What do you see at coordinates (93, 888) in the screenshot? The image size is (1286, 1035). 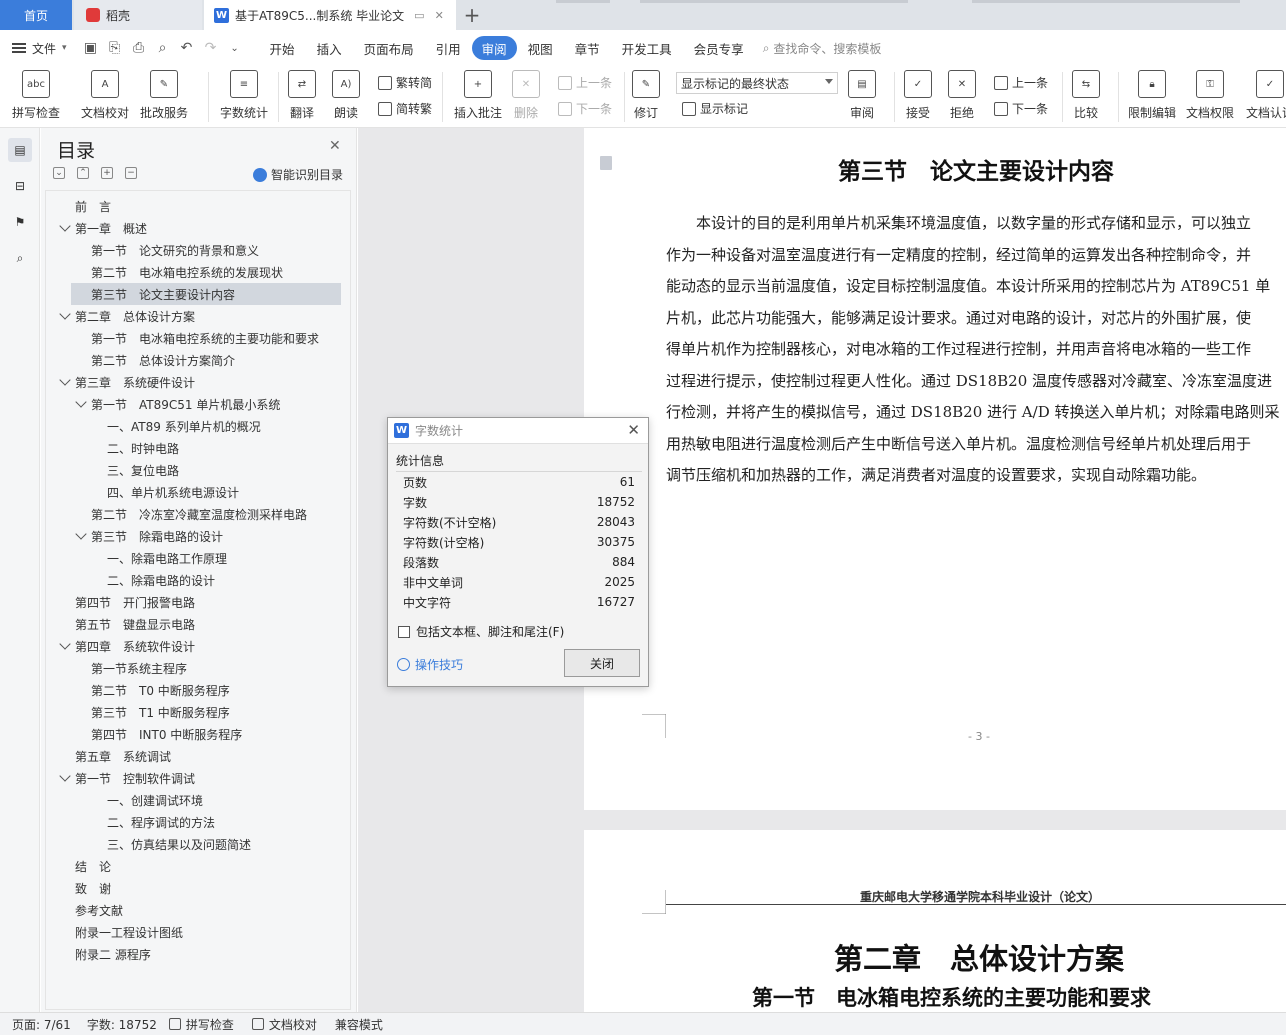 I see `toc-item: 致 谢` at bounding box center [93, 888].